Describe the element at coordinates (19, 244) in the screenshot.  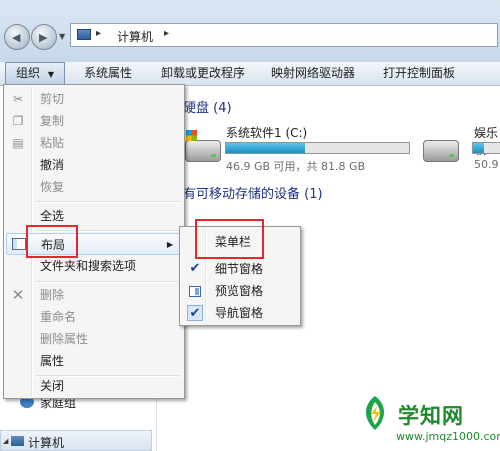
I see `layout-icon` at that location.